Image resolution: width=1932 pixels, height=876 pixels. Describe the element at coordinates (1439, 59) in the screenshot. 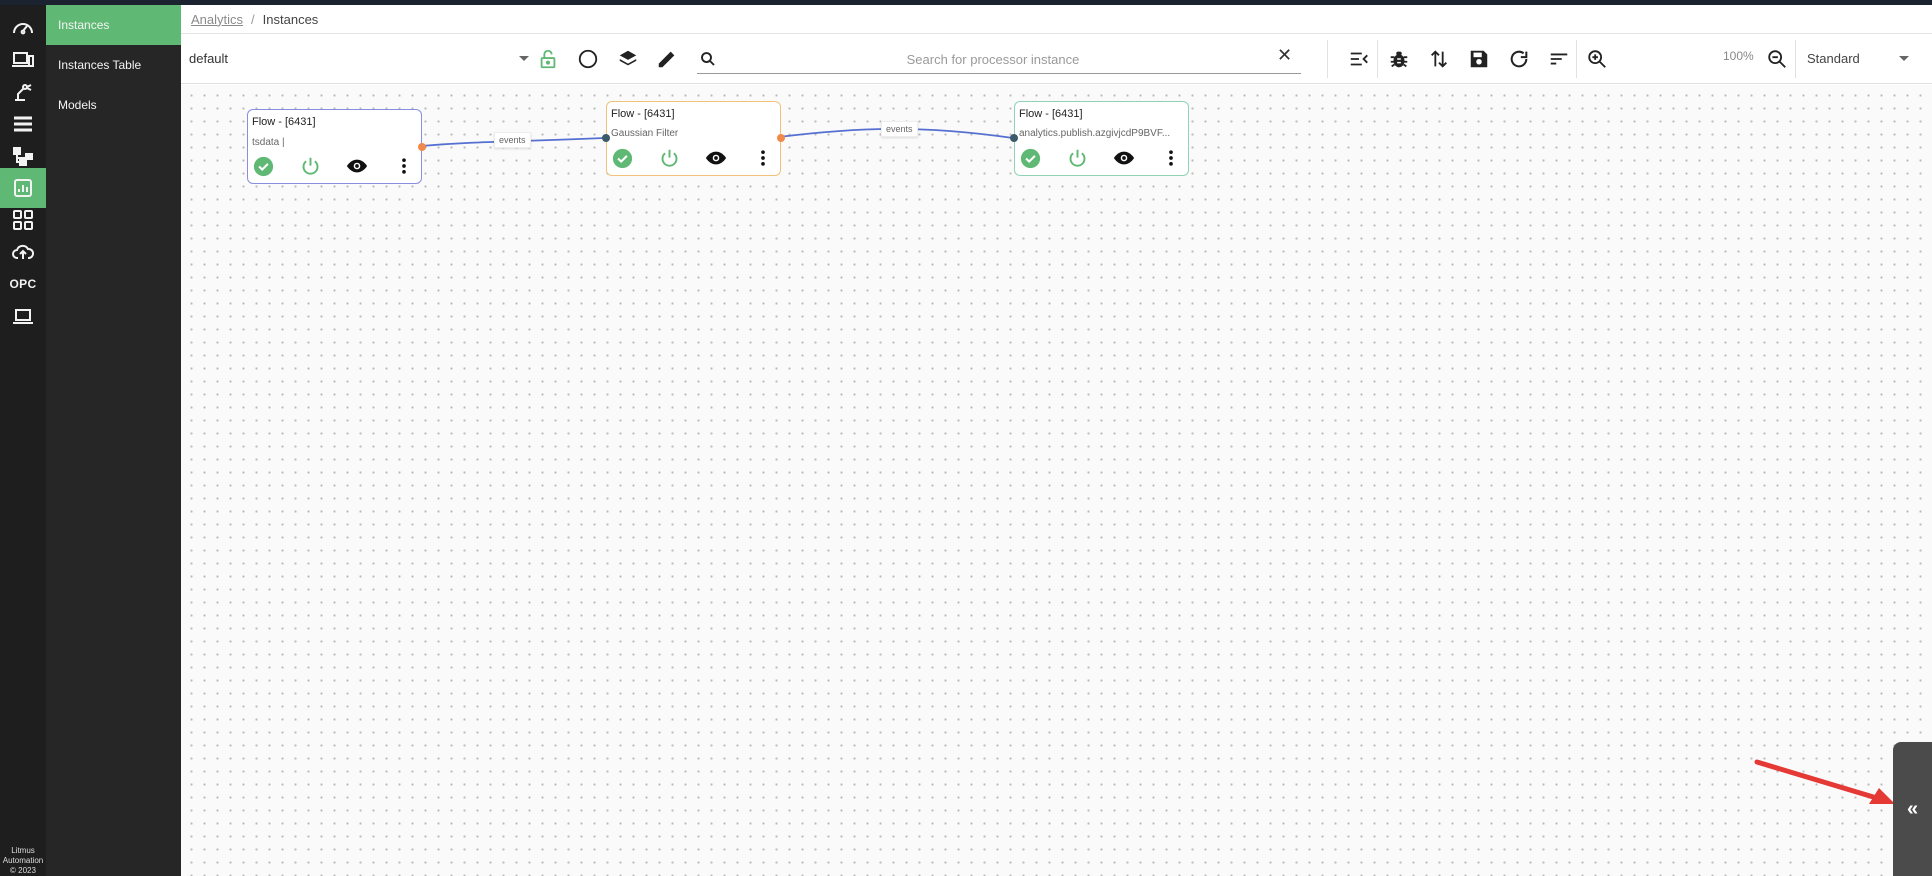

I see `sort-arrows-icon` at that location.